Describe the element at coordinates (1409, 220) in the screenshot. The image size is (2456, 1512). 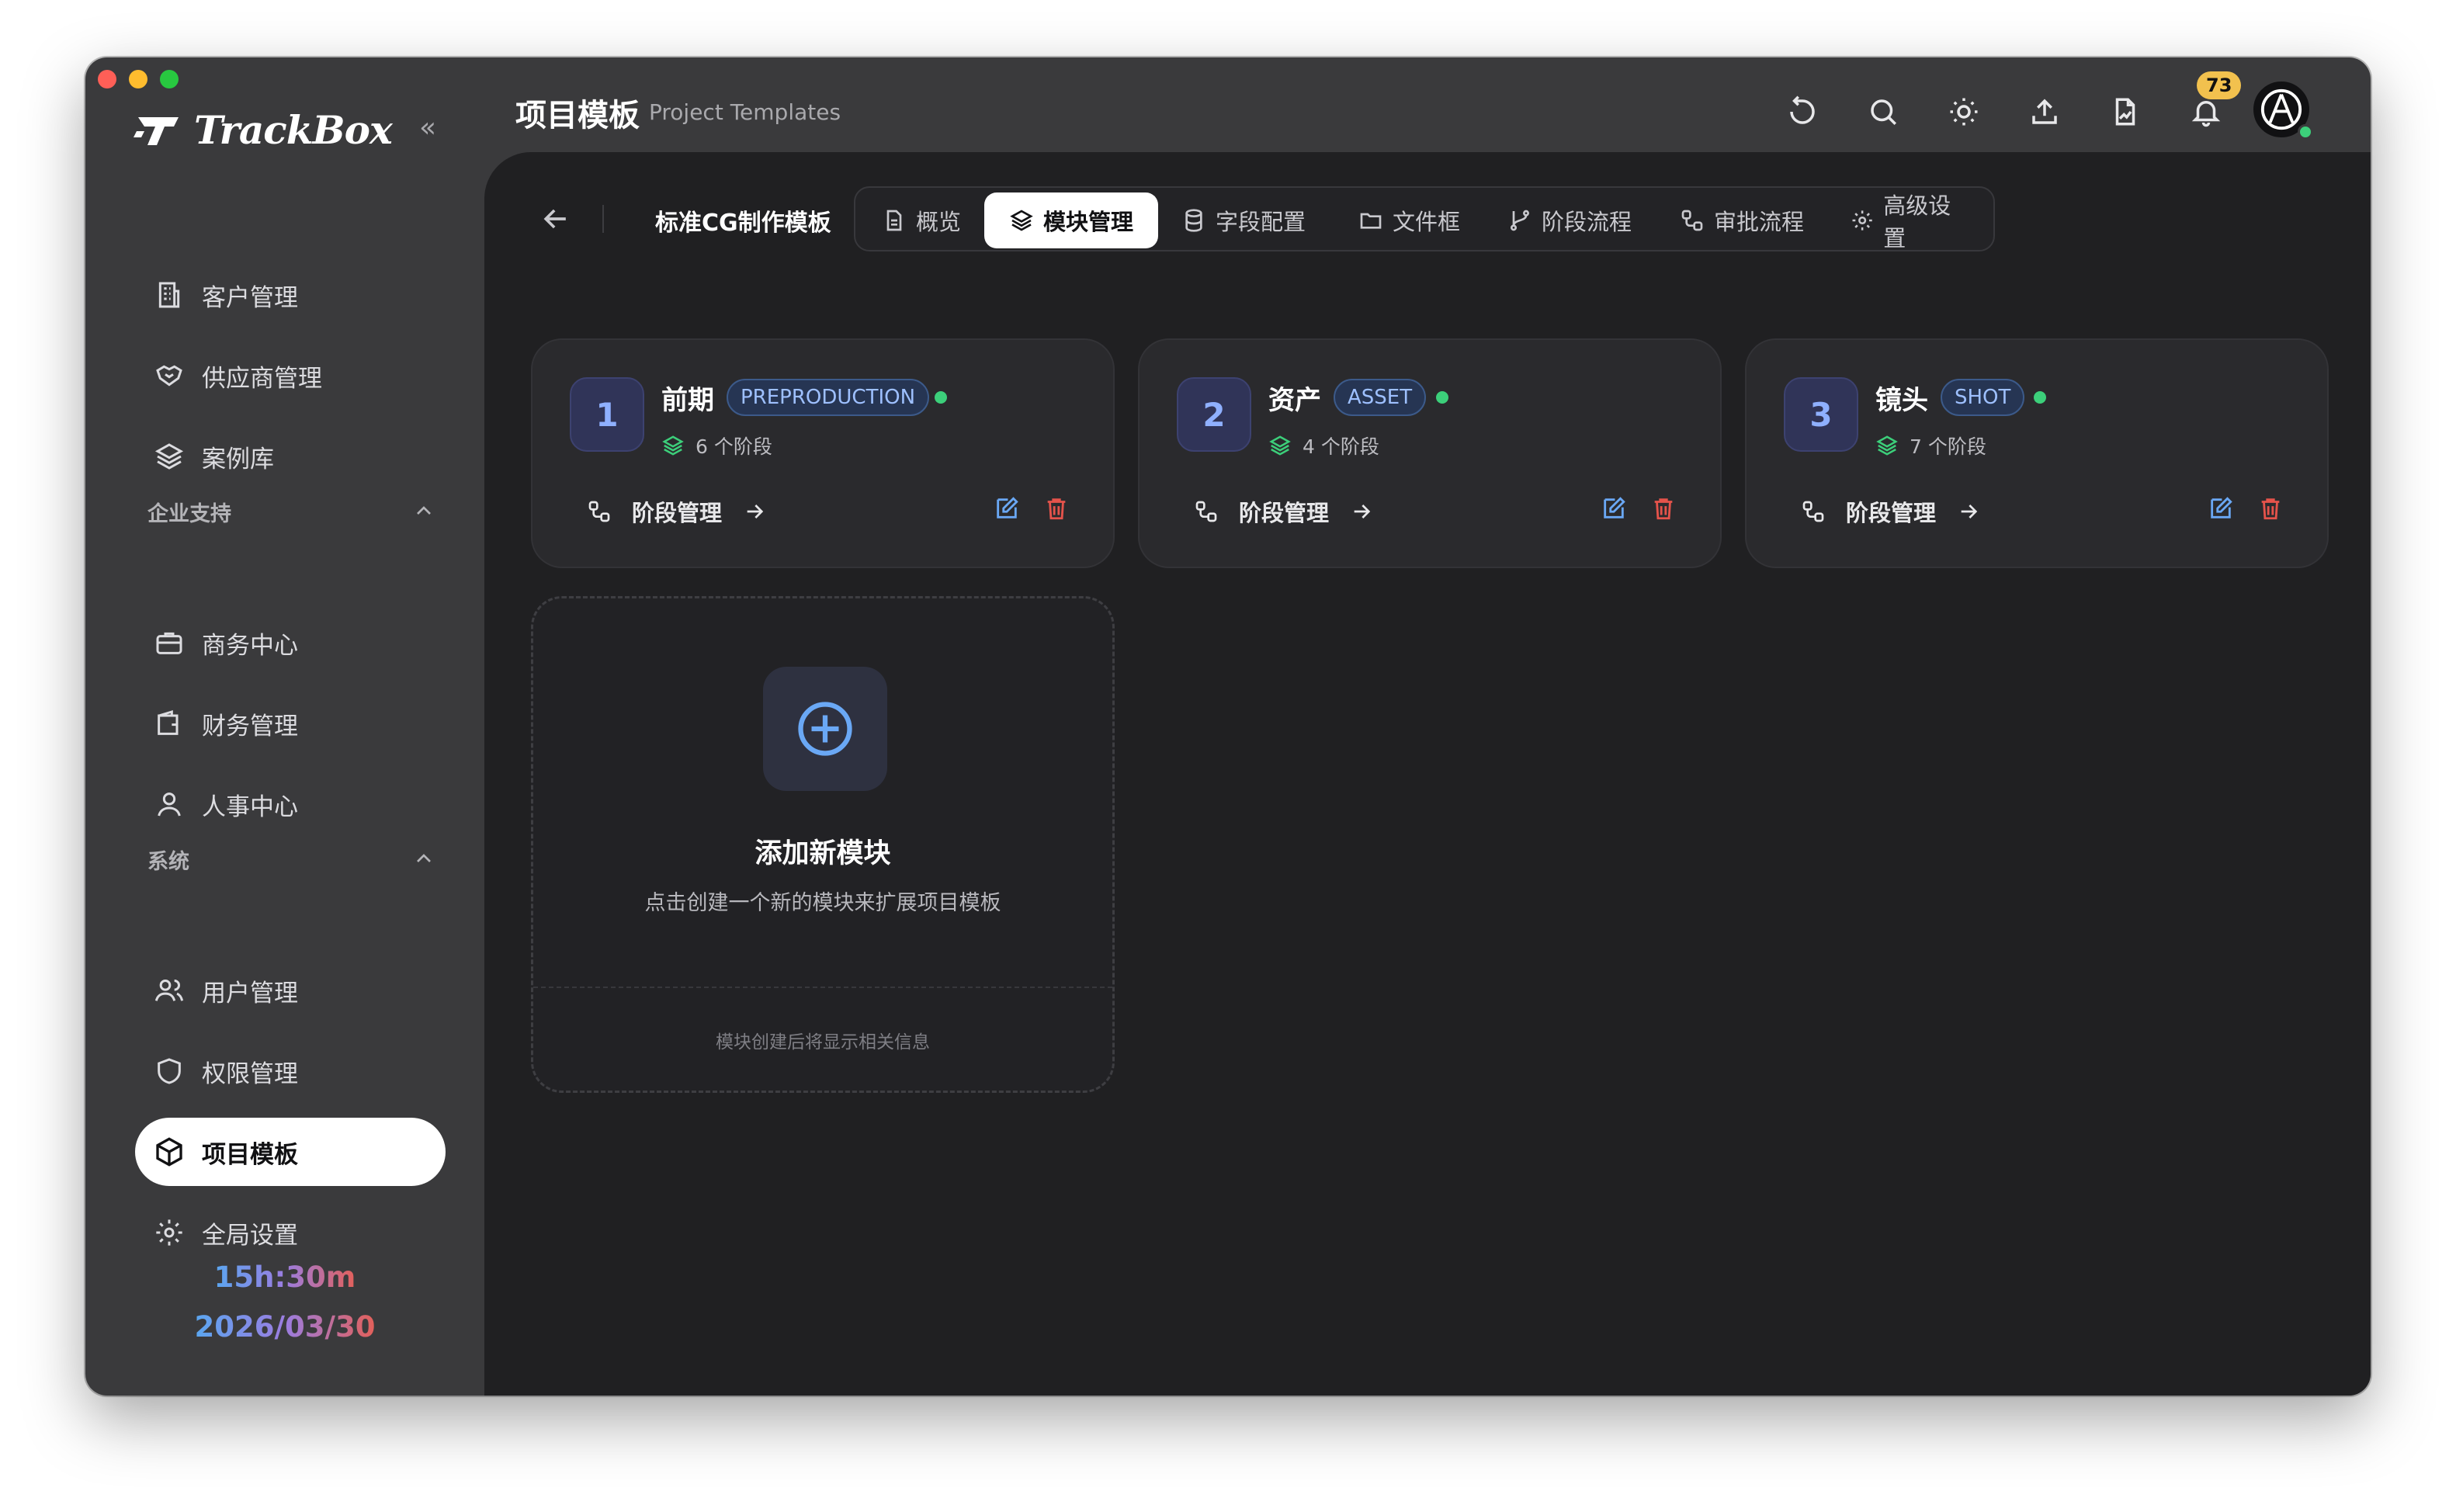
I see `tab-file-box: 文件框` at that location.